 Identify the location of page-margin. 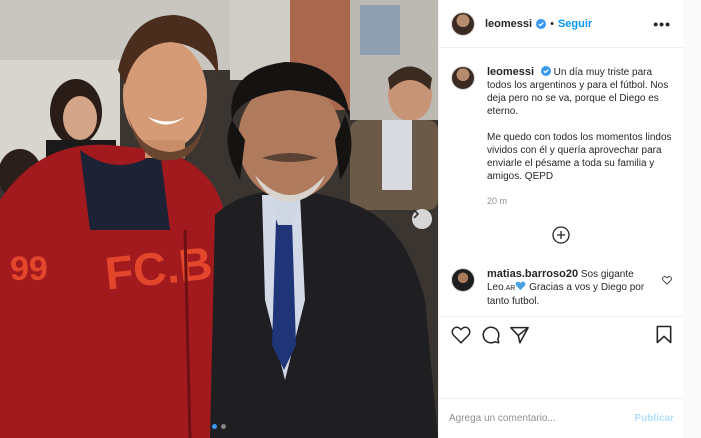
(692, 219).